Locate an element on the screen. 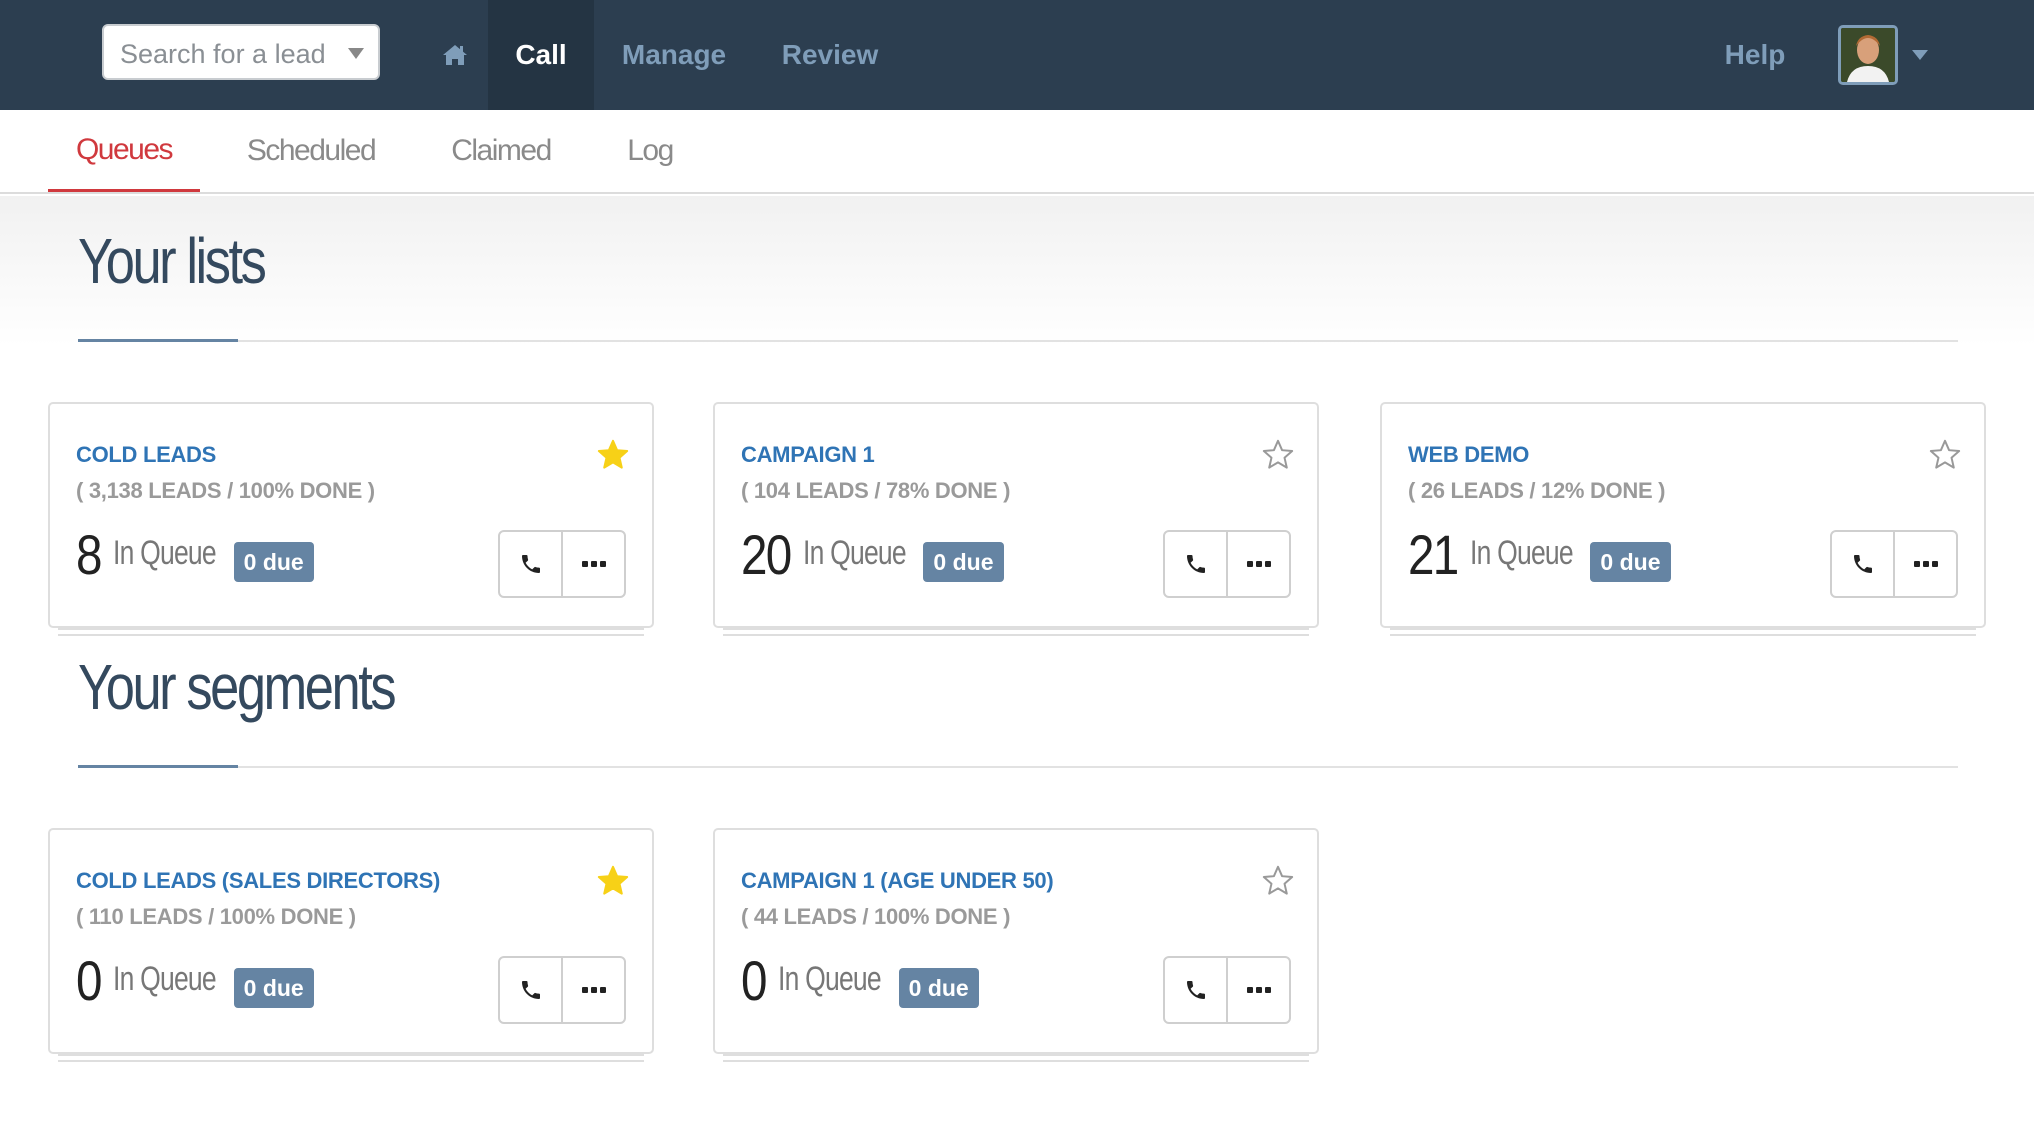  tab-scheduled: Scheduled is located at coordinates (311, 151).